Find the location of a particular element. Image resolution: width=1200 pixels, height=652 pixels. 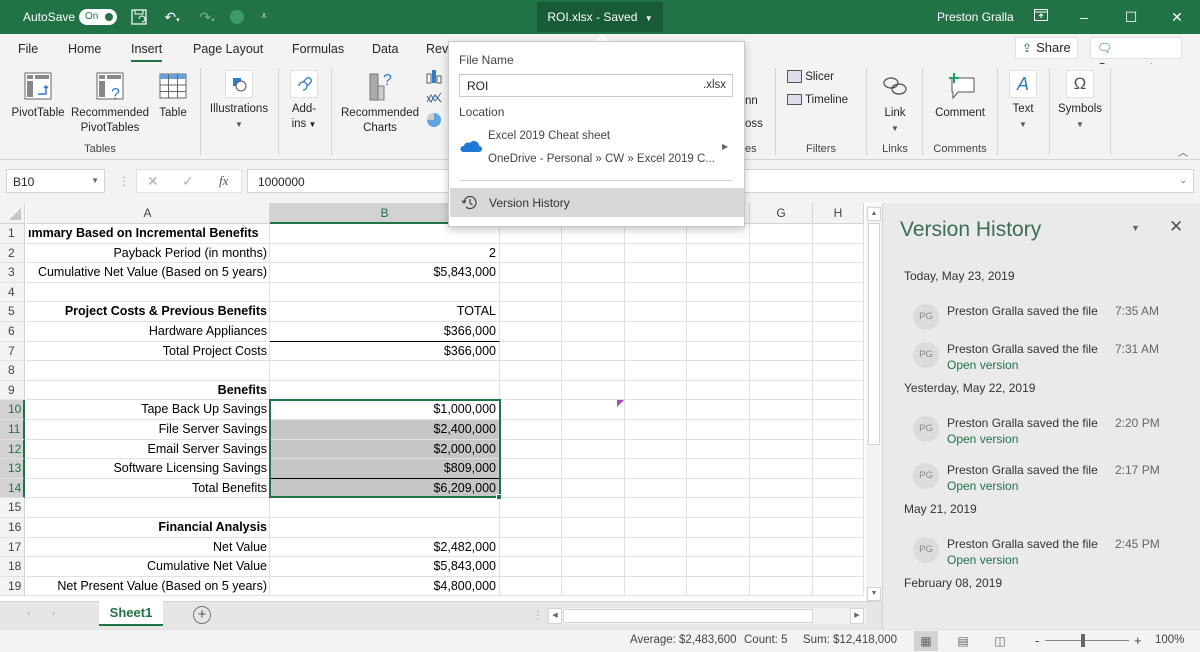

row-header: 7 is located at coordinates (12, 351).